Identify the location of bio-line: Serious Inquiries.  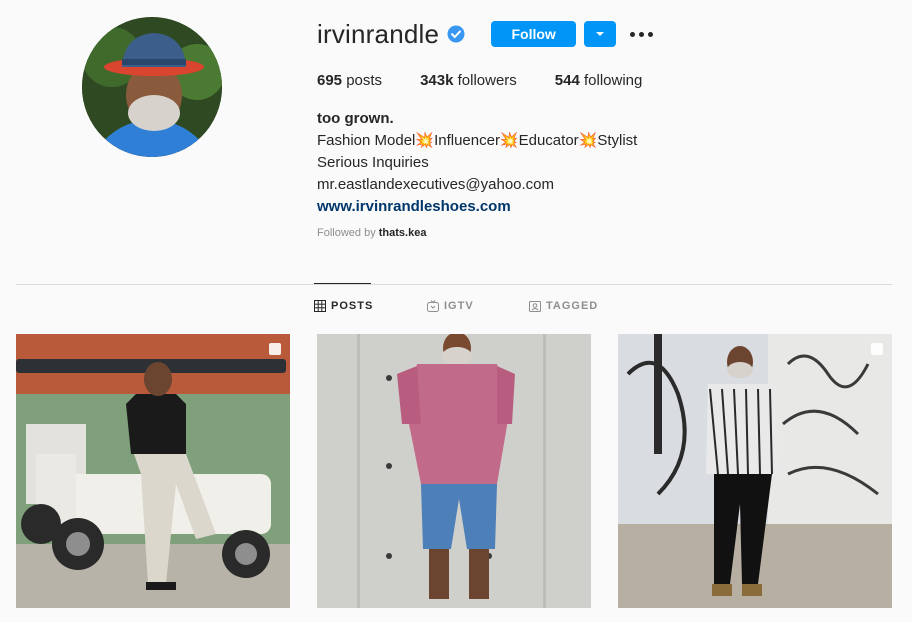
(373, 162).